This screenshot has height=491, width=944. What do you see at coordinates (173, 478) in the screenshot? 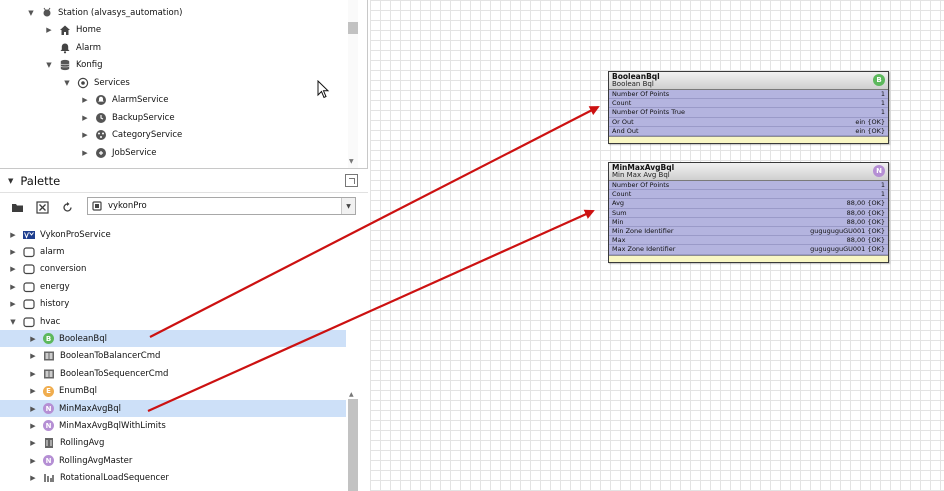
I see `palette-item: ▶ RotationalLoadSequencer` at bounding box center [173, 478].